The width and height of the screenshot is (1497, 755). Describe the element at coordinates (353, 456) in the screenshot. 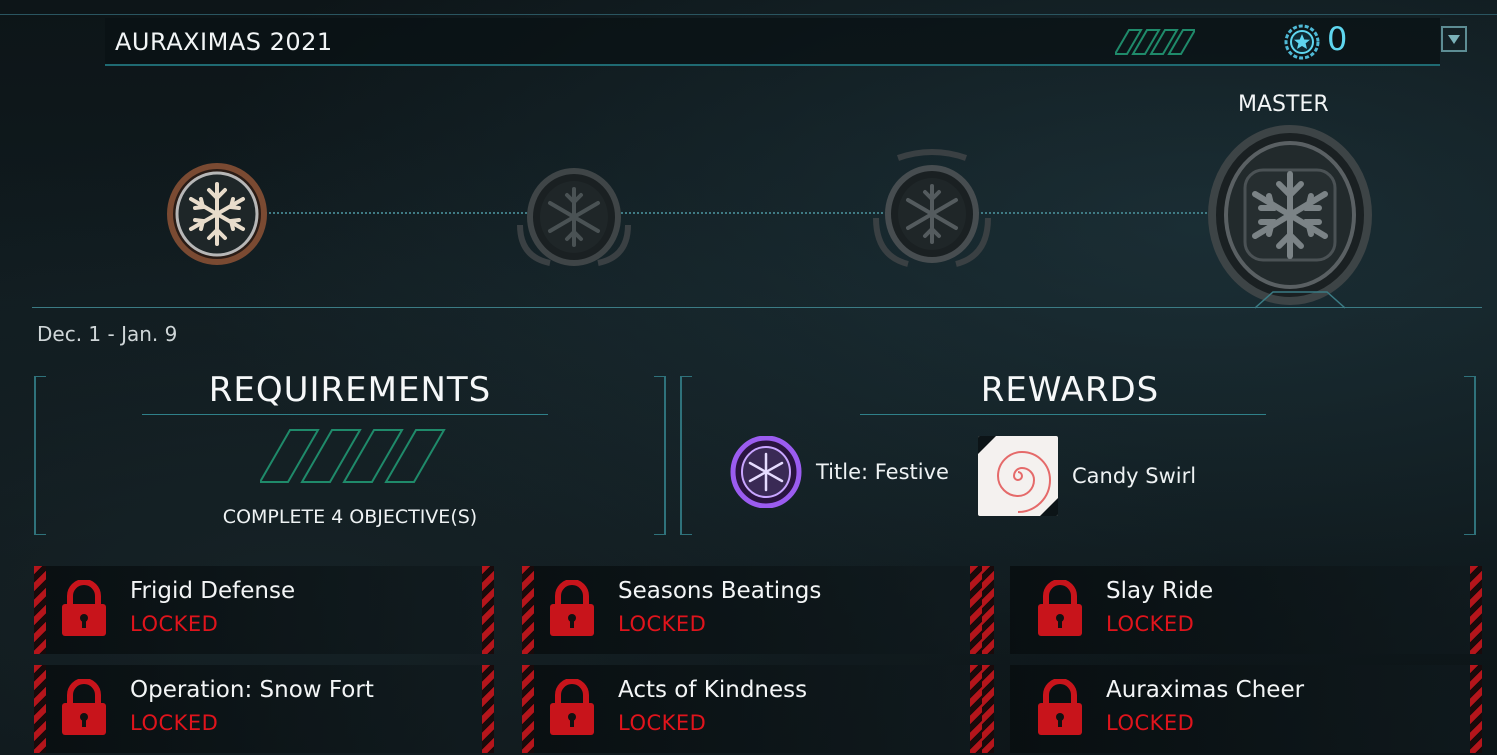

I see `objective-progress-stripes` at that location.